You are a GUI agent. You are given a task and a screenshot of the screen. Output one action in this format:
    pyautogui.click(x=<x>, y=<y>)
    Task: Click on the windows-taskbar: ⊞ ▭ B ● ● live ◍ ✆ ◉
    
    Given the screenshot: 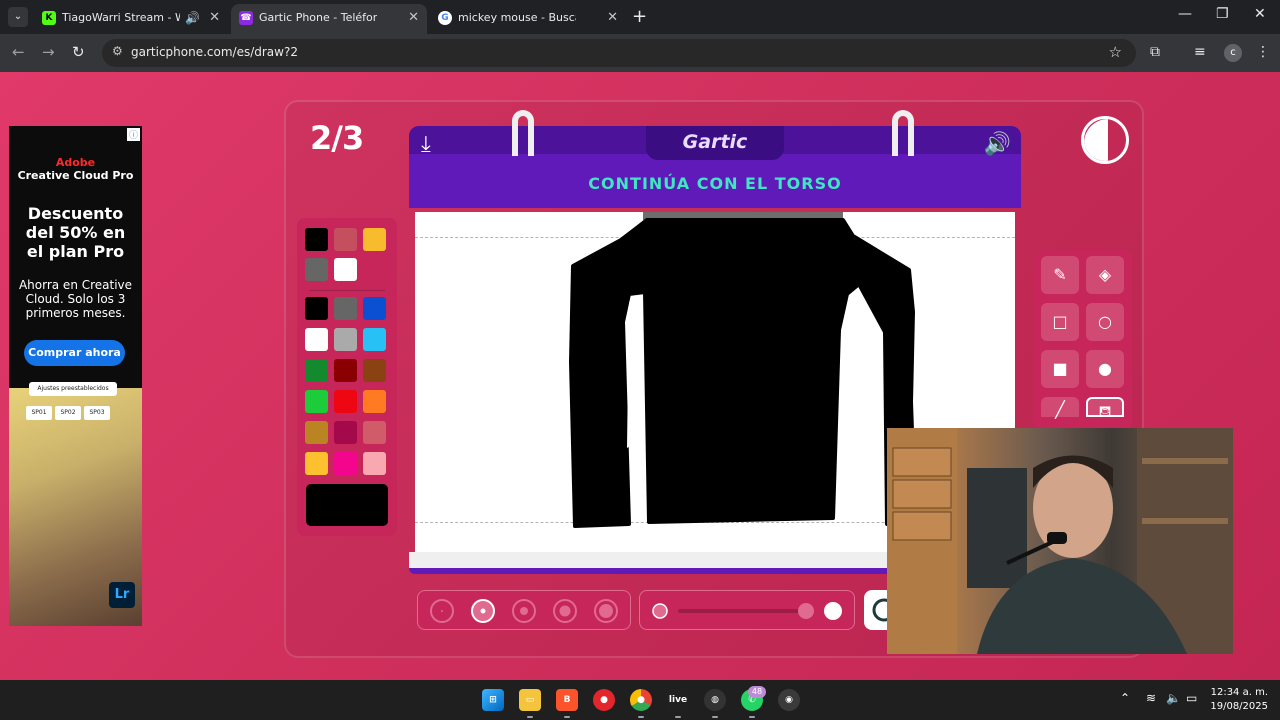 What is the action you would take?
    pyautogui.click(x=640, y=700)
    